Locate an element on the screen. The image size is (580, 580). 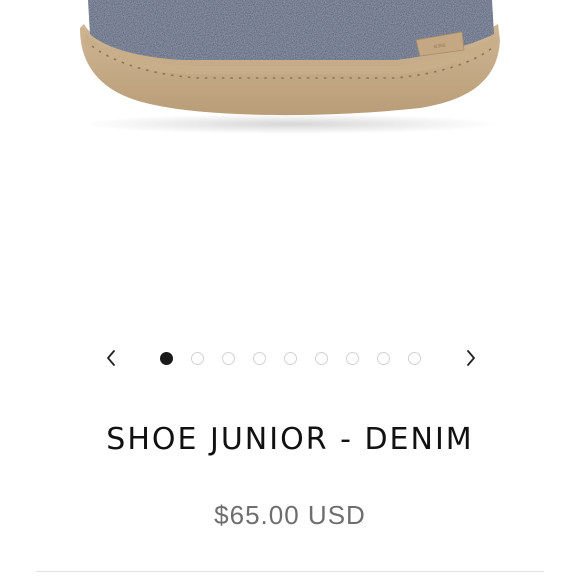
chevron-right-icon is located at coordinates (471, 358).